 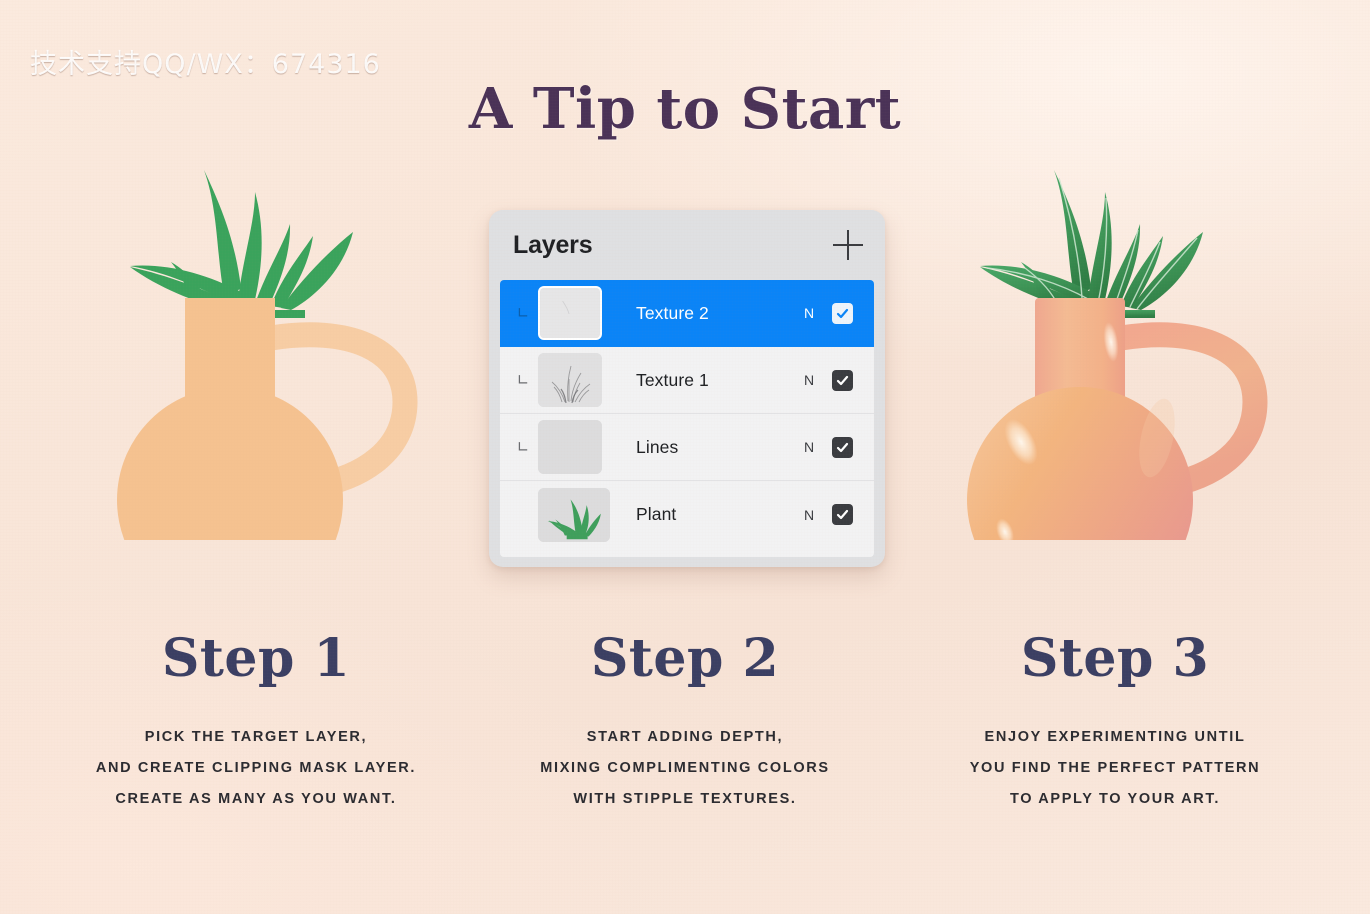 What do you see at coordinates (256, 658) in the screenshot?
I see `step-1-title: Step 1` at bounding box center [256, 658].